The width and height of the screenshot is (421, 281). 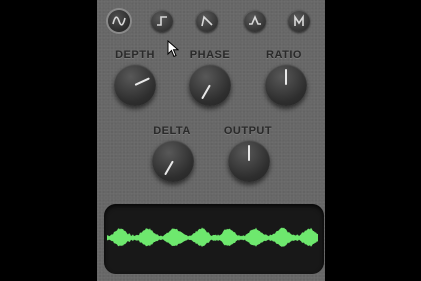 I want to click on sawtooth-wave-button, so click(x=207, y=21).